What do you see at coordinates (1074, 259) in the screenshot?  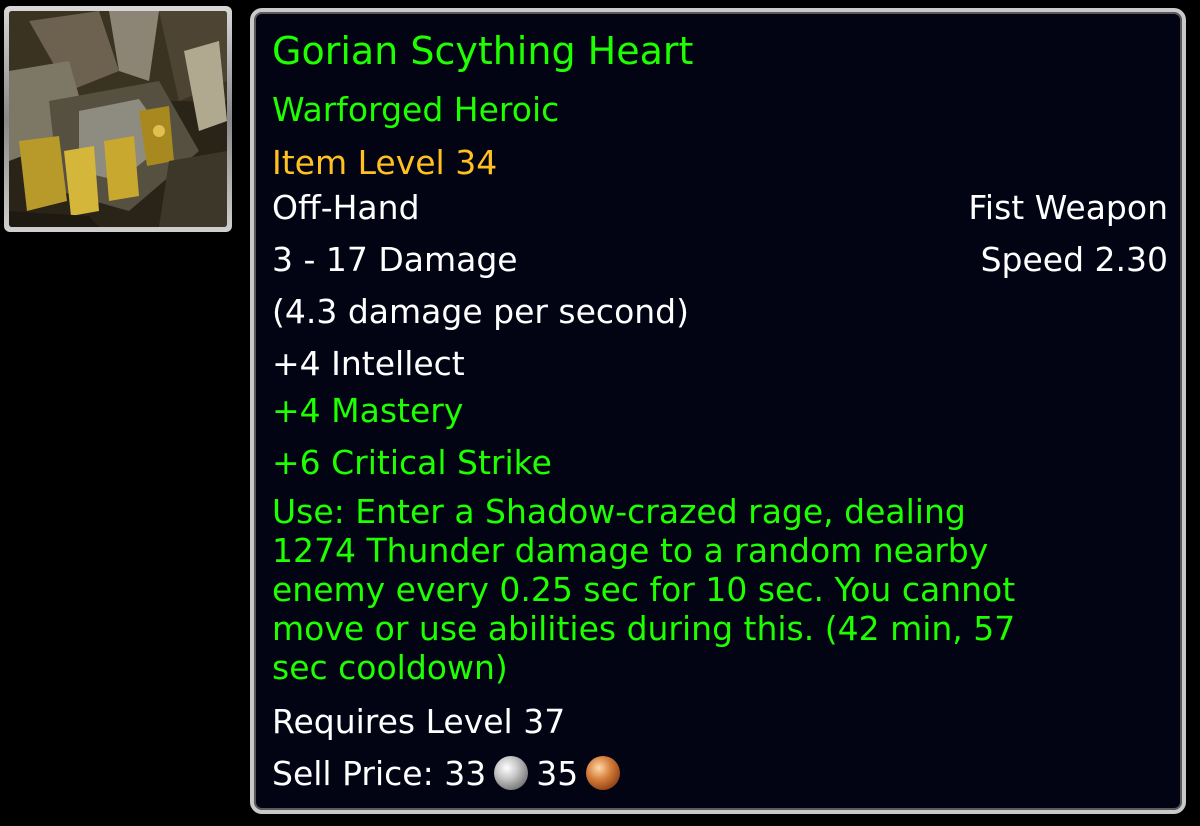 I see `weapon-speed: Speed 2.30` at bounding box center [1074, 259].